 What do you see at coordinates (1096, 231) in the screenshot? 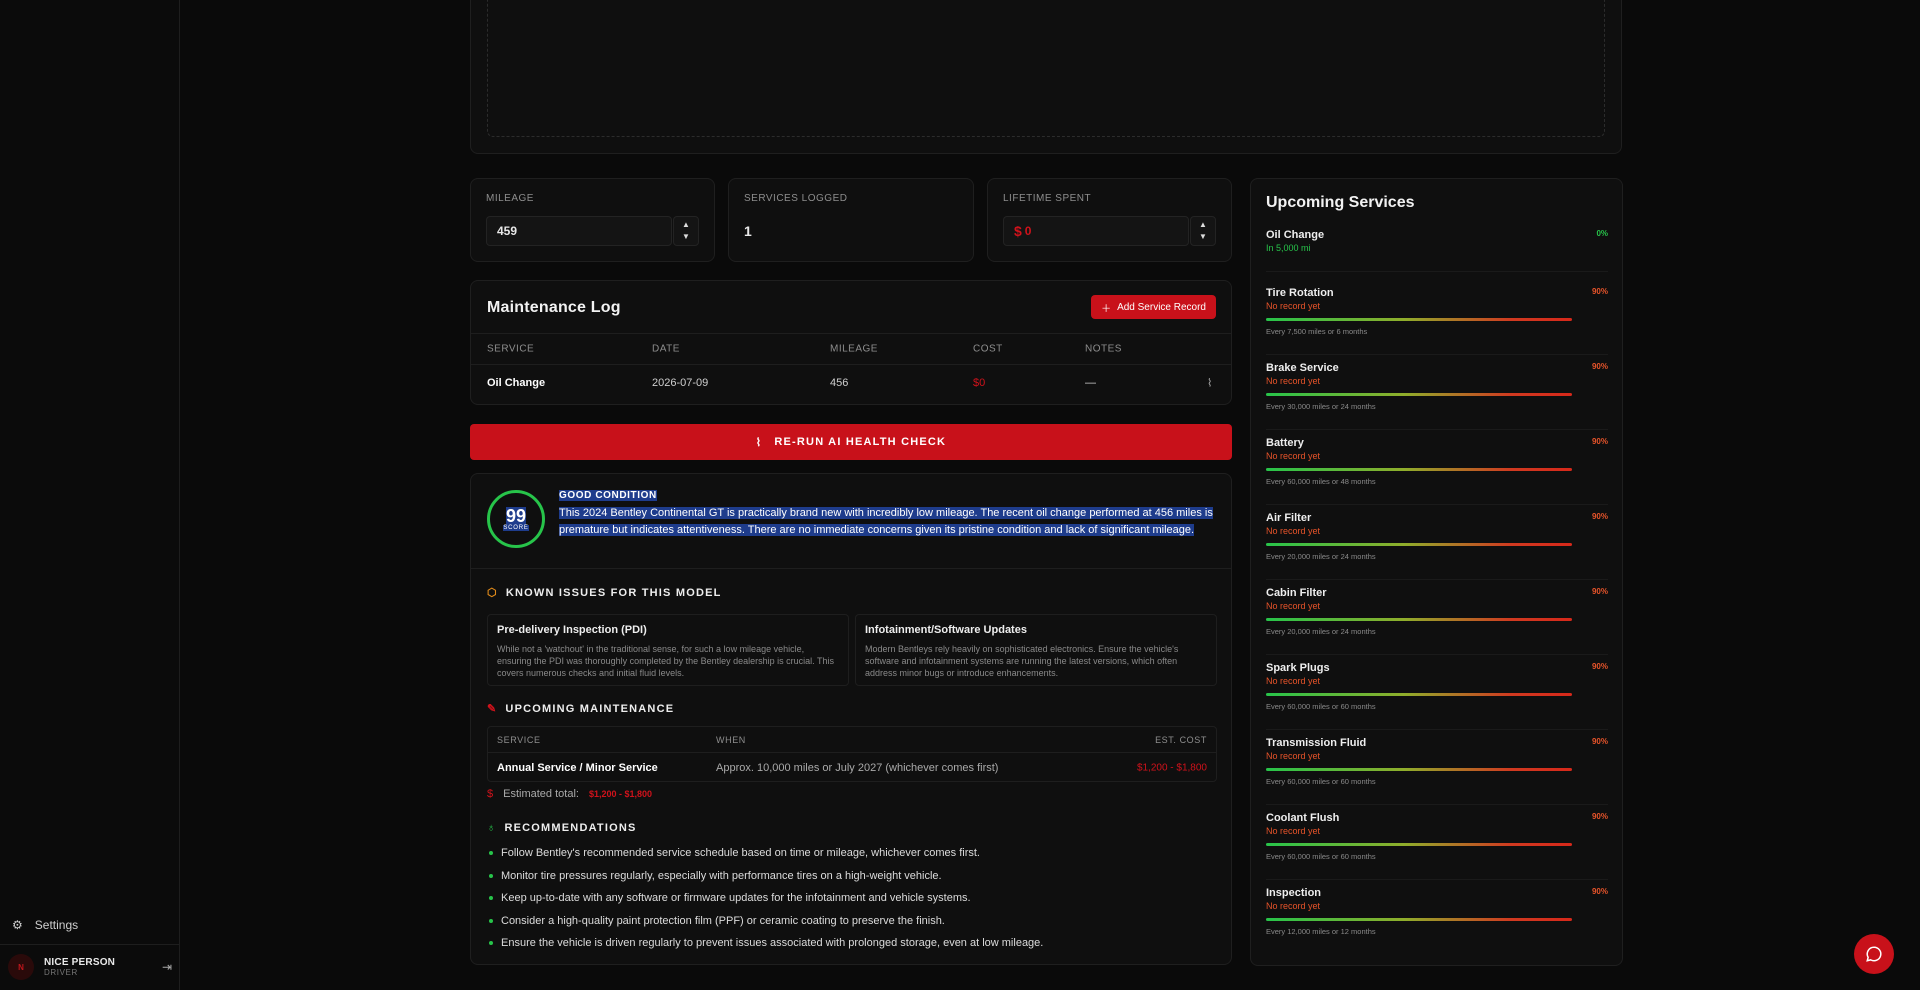
I see `lifetime-spent-input: $ 0` at bounding box center [1096, 231].